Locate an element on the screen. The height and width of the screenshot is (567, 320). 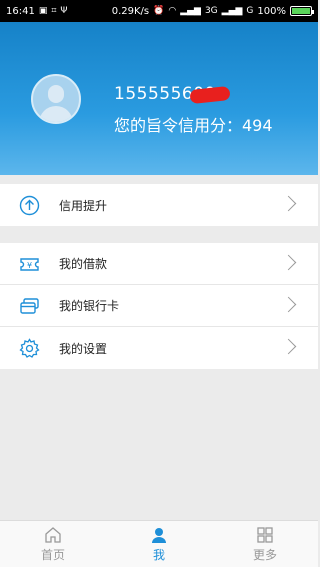
menu-group-credit: 信用提升 is located at coordinates (159, 205).